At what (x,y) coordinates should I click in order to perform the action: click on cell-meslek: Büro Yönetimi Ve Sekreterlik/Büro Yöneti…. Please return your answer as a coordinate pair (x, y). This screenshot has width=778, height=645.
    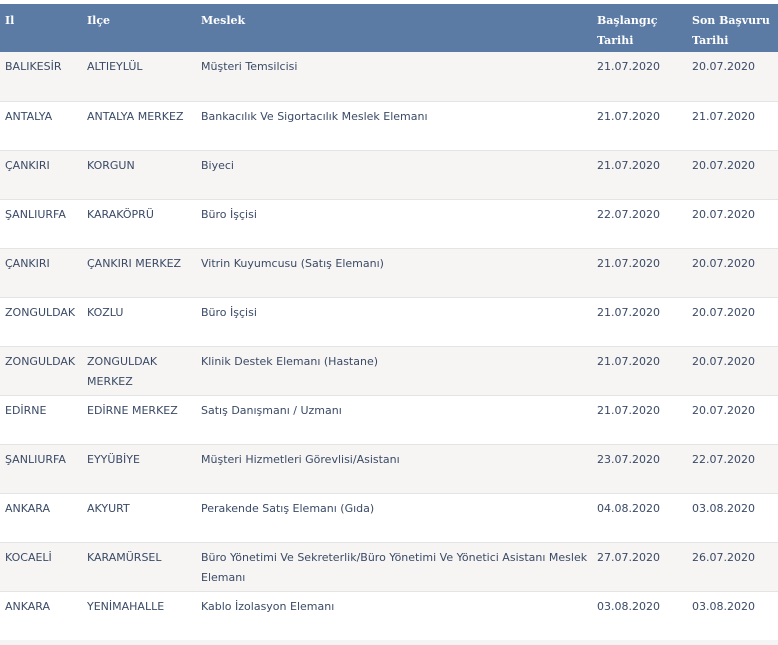
    Looking at the image, I should click on (394, 566).